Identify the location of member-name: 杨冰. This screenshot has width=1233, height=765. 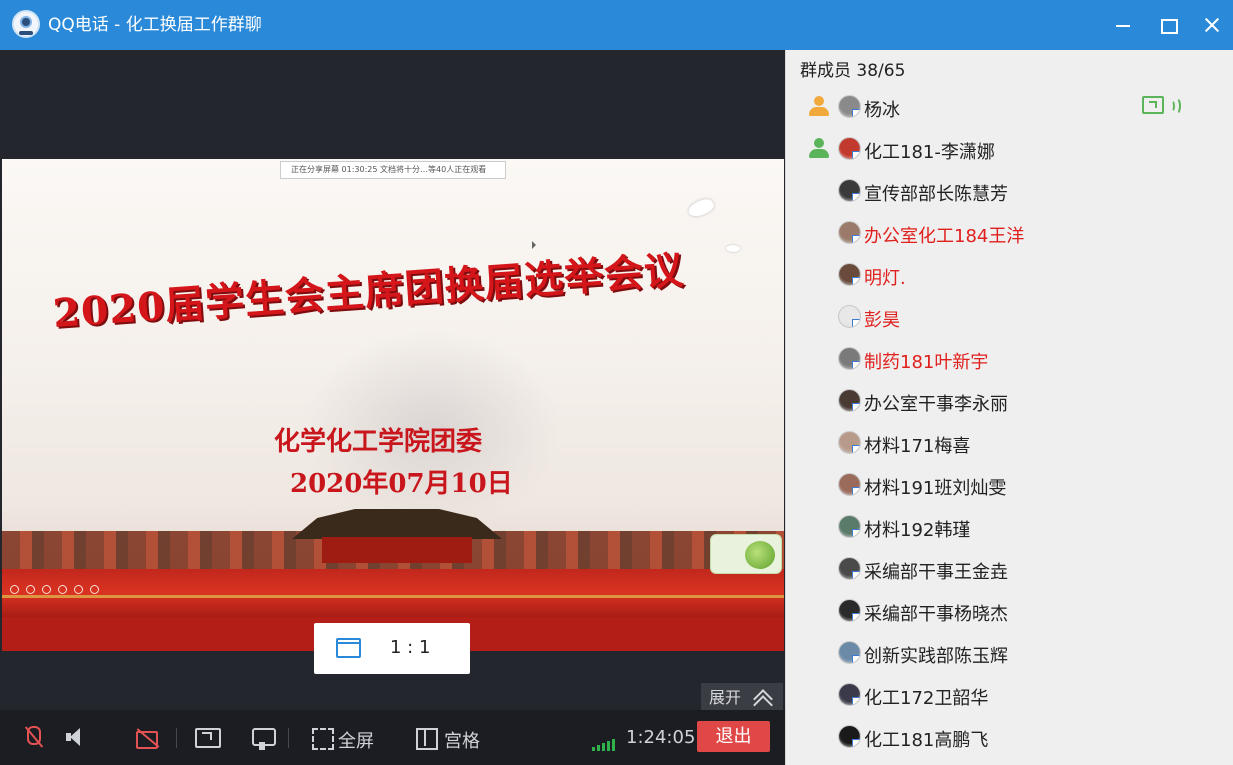
(882, 110).